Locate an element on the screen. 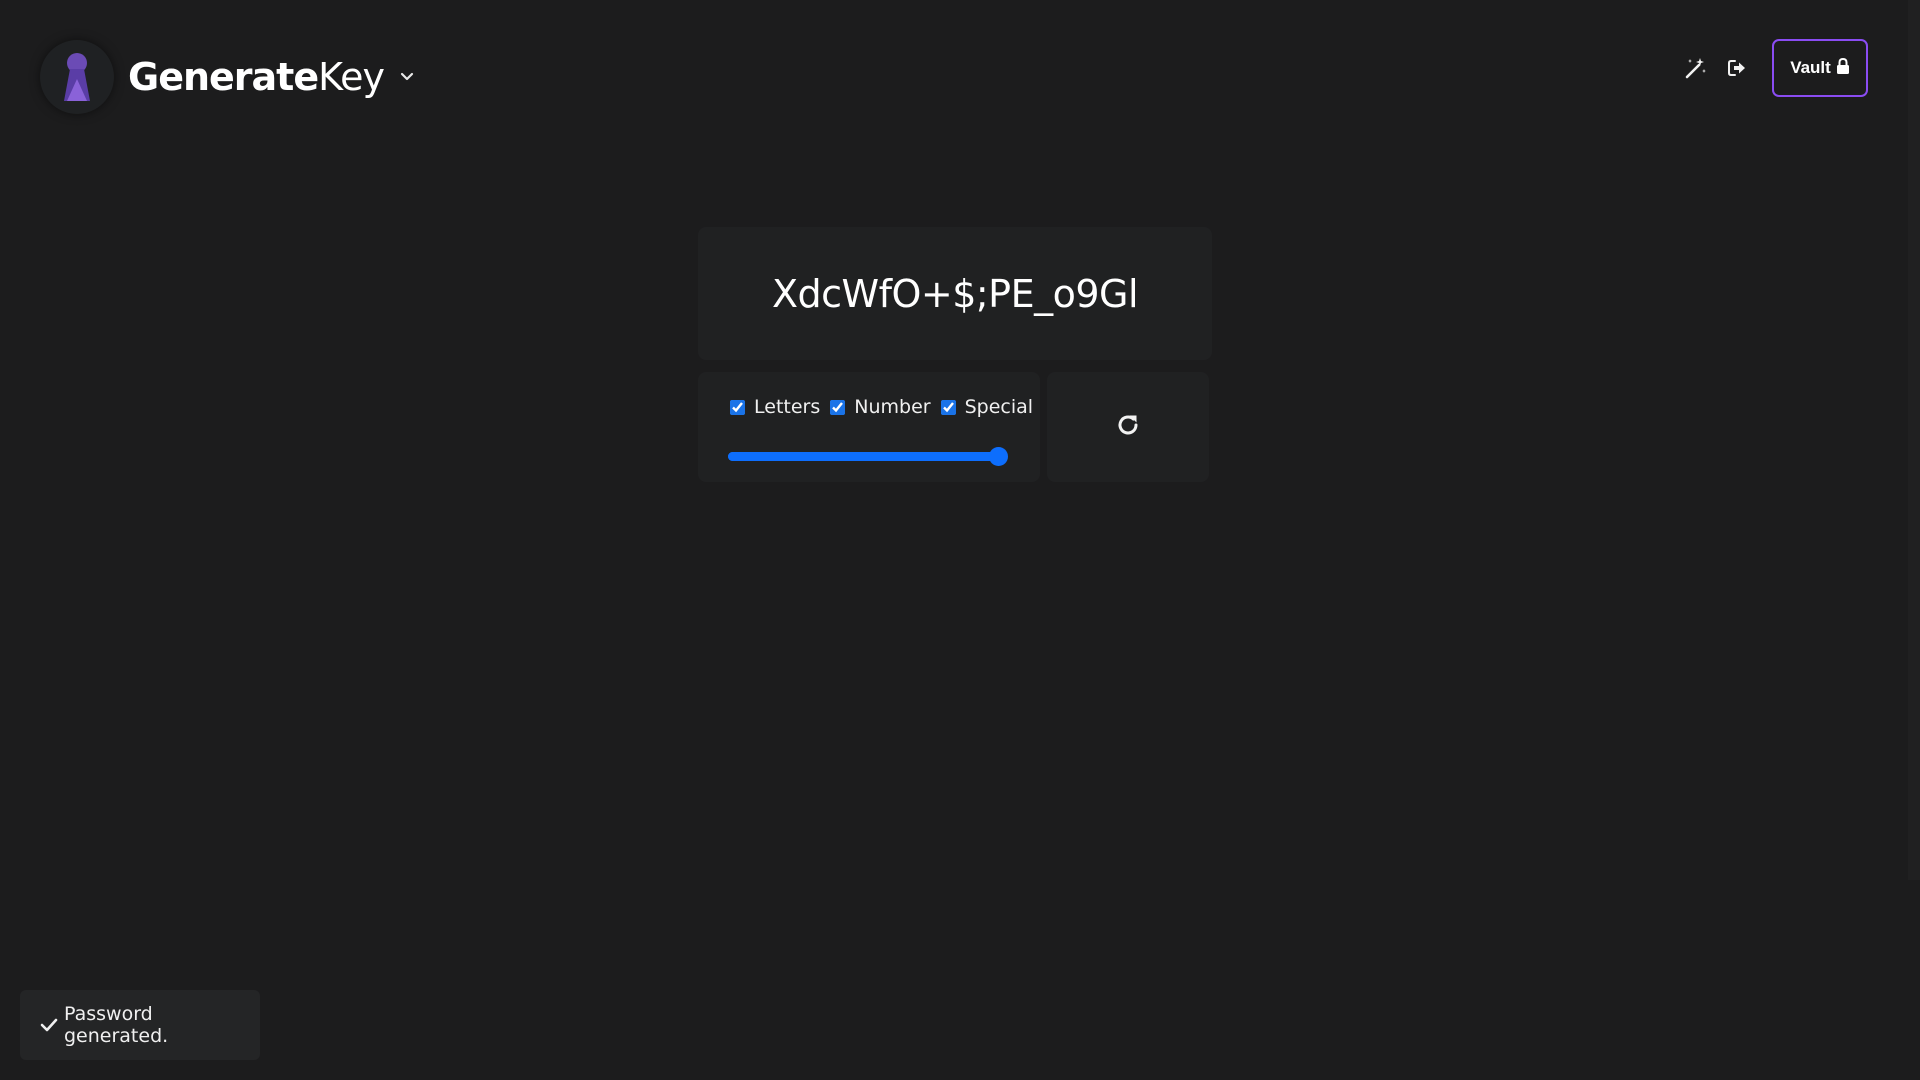 This screenshot has width=1920, height=1080. number-label: Number is located at coordinates (892, 407).